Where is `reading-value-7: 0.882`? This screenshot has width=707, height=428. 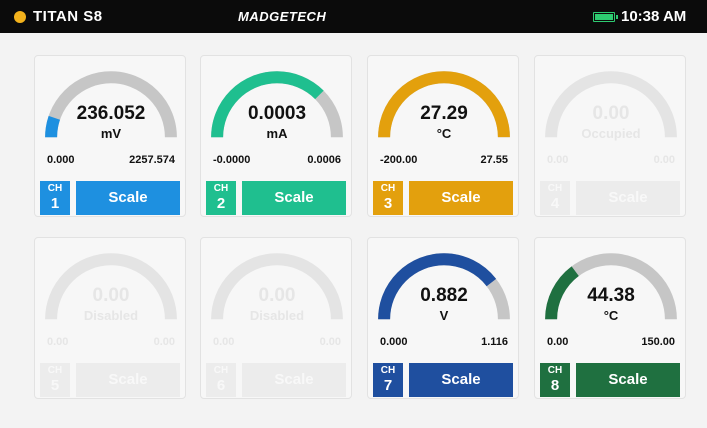
reading-value-7: 0.882 is located at coordinates (444, 295).